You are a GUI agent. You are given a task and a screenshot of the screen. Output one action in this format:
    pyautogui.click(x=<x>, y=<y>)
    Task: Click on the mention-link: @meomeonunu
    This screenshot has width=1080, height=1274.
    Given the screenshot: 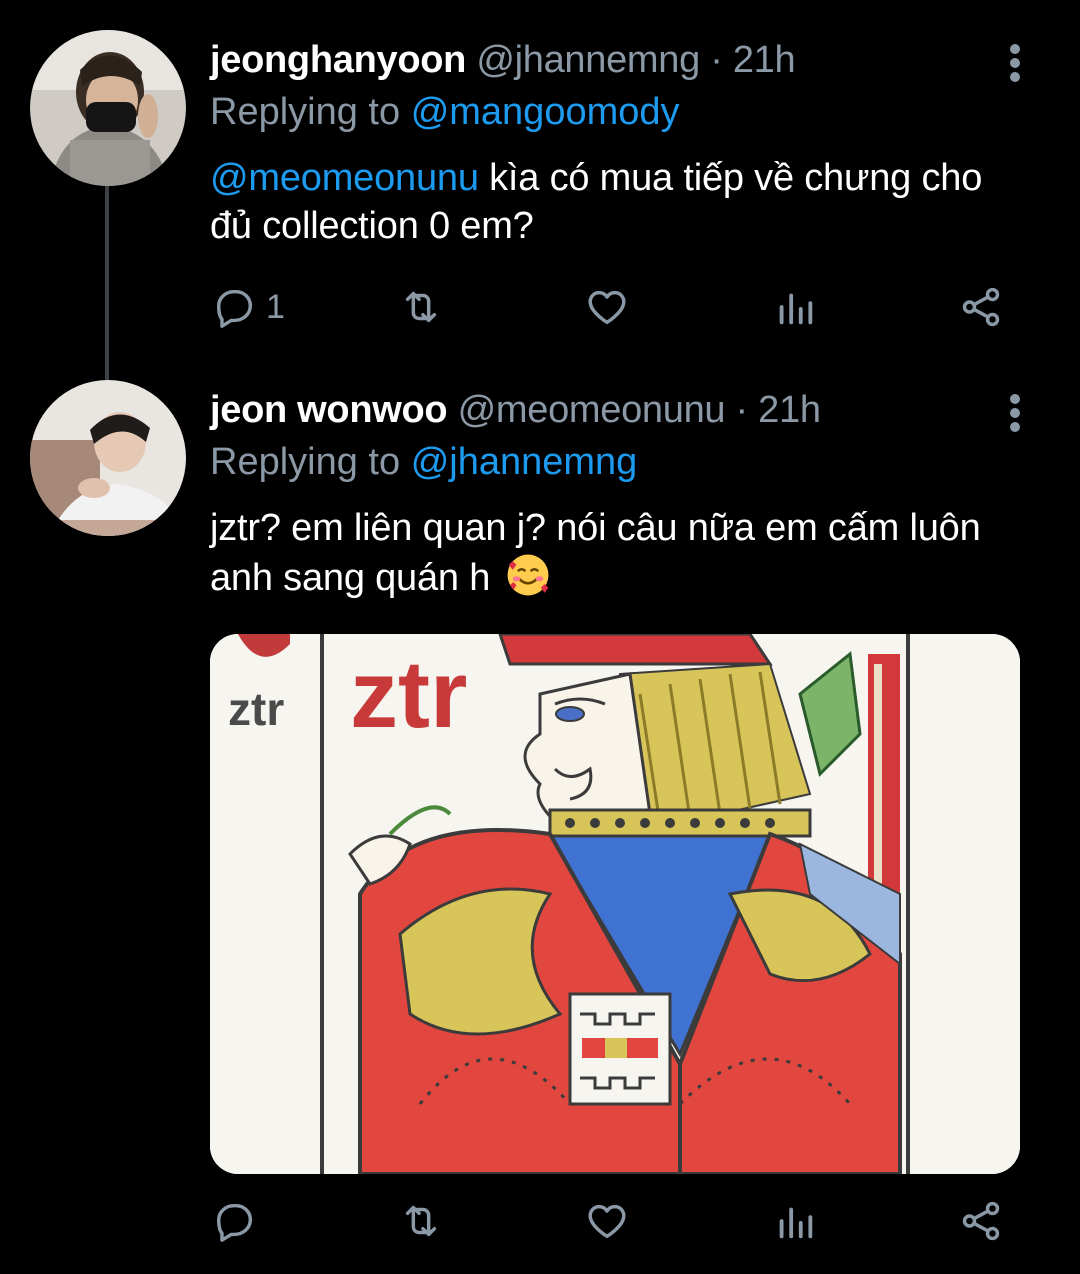 What is the action you would take?
    pyautogui.click(x=344, y=178)
    